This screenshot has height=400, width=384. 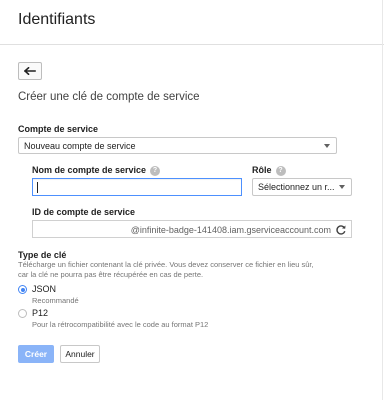 What do you see at coordinates (22, 313) in the screenshot?
I see `p12-radio` at bounding box center [22, 313].